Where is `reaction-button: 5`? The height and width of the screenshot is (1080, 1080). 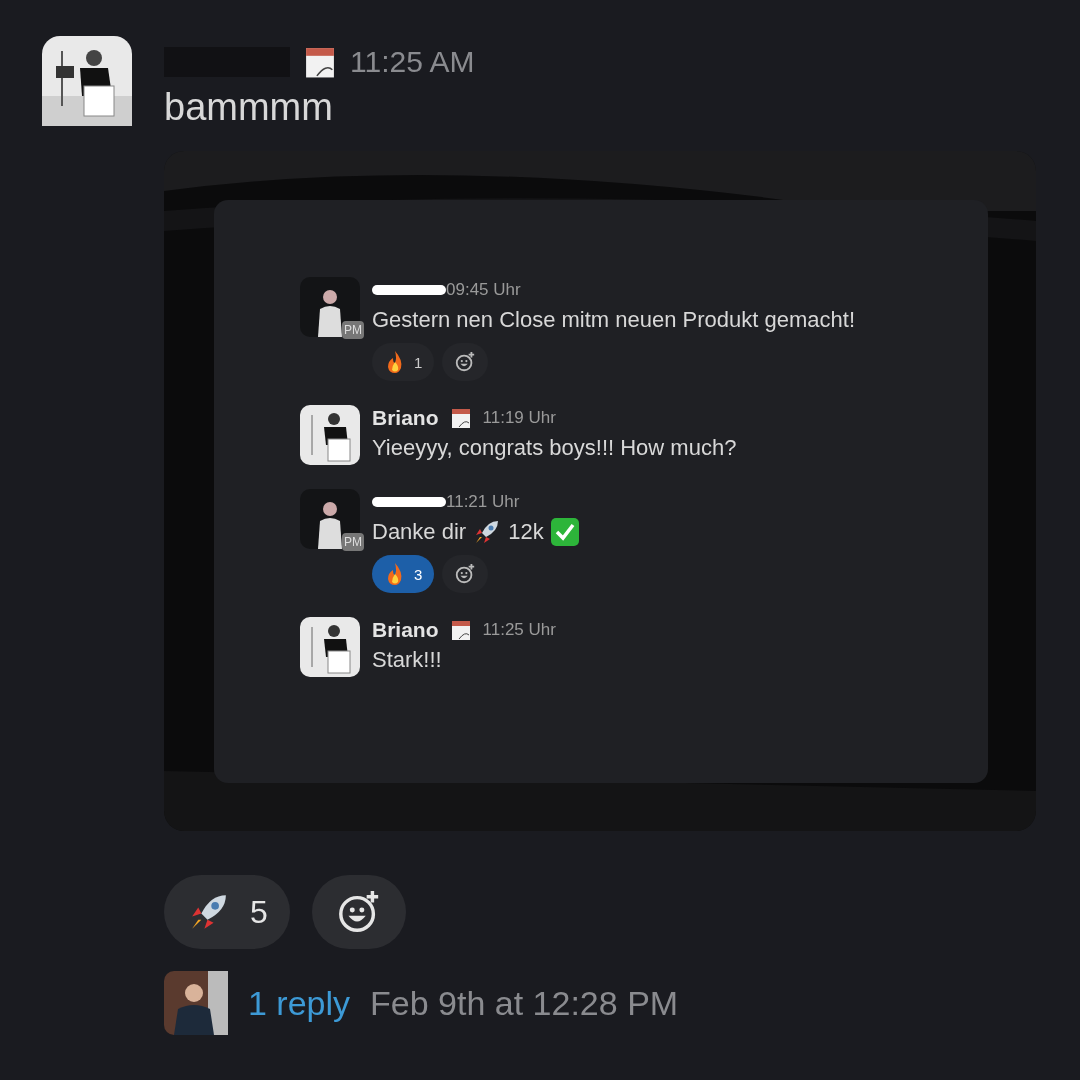 reaction-button: 5 is located at coordinates (227, 912).